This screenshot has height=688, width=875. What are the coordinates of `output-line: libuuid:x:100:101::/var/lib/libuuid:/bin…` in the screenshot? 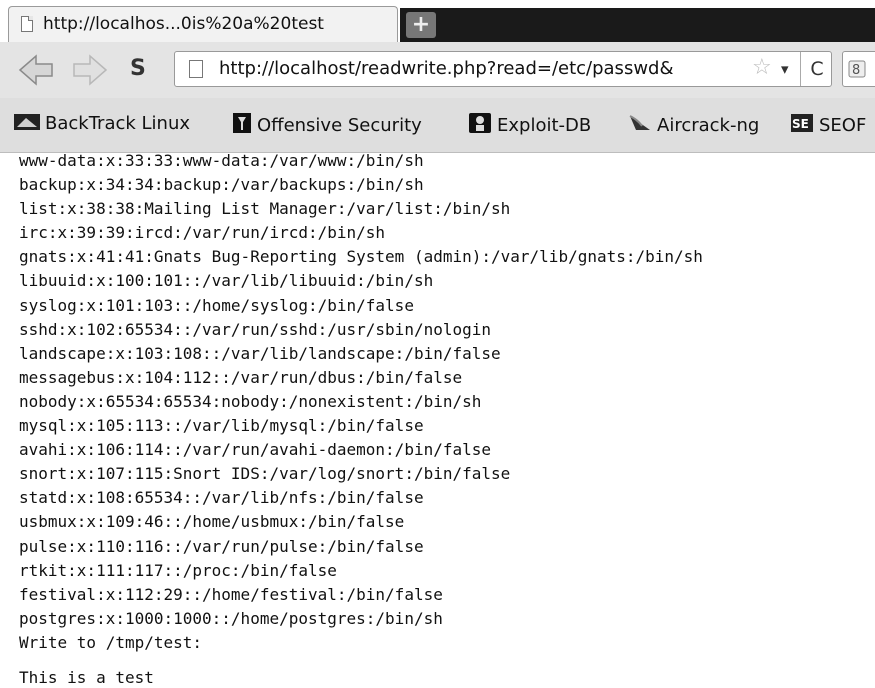 It's located at (226, 281).